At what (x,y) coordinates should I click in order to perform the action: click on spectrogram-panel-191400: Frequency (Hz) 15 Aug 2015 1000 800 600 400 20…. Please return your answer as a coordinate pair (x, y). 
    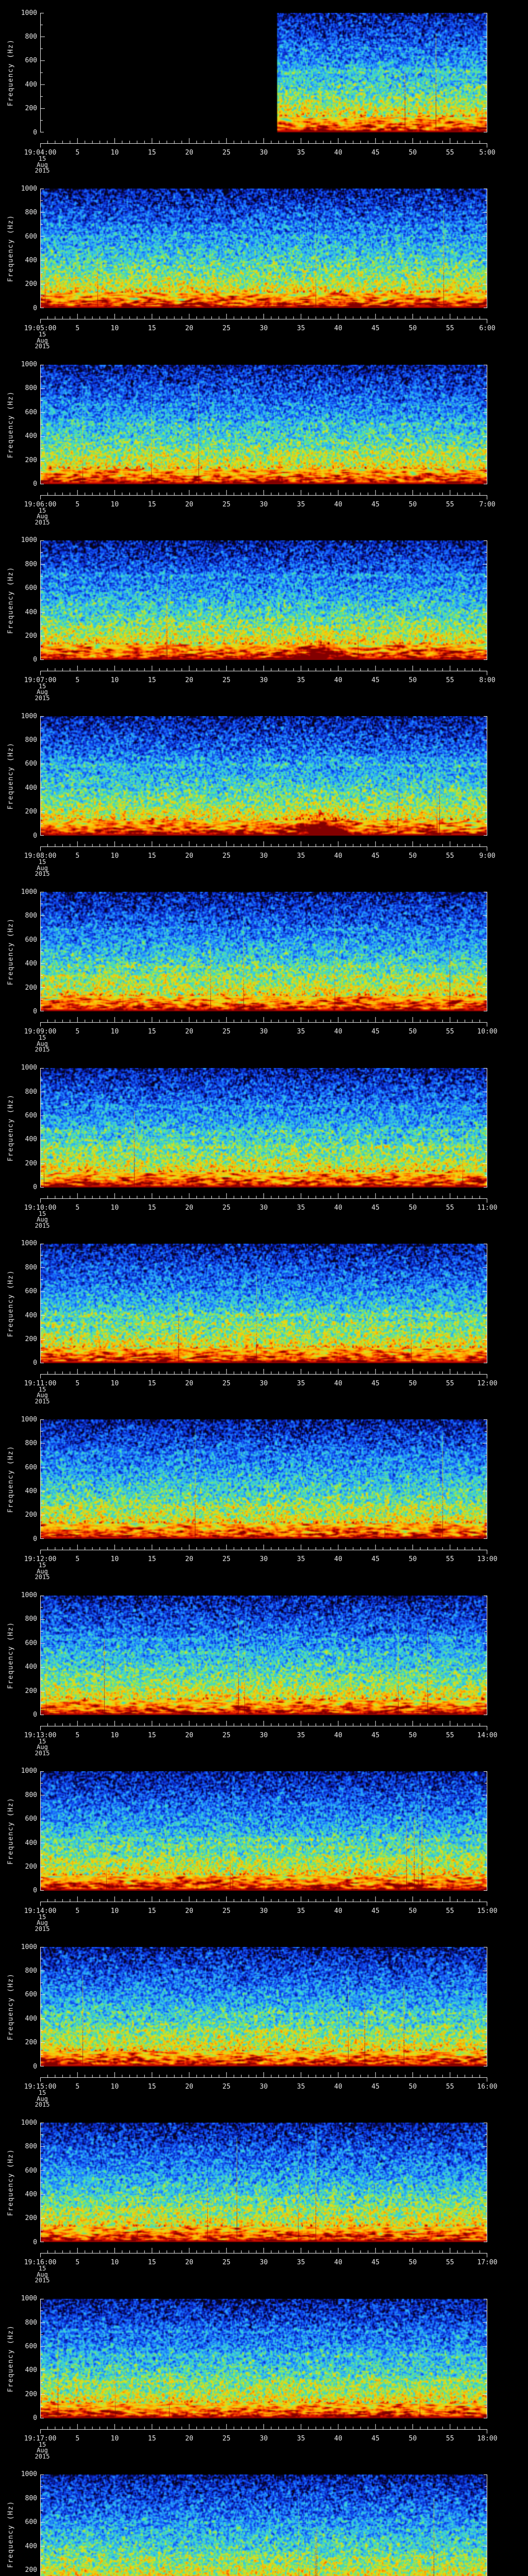
    Looking at the image, I should click on (264, 1846).